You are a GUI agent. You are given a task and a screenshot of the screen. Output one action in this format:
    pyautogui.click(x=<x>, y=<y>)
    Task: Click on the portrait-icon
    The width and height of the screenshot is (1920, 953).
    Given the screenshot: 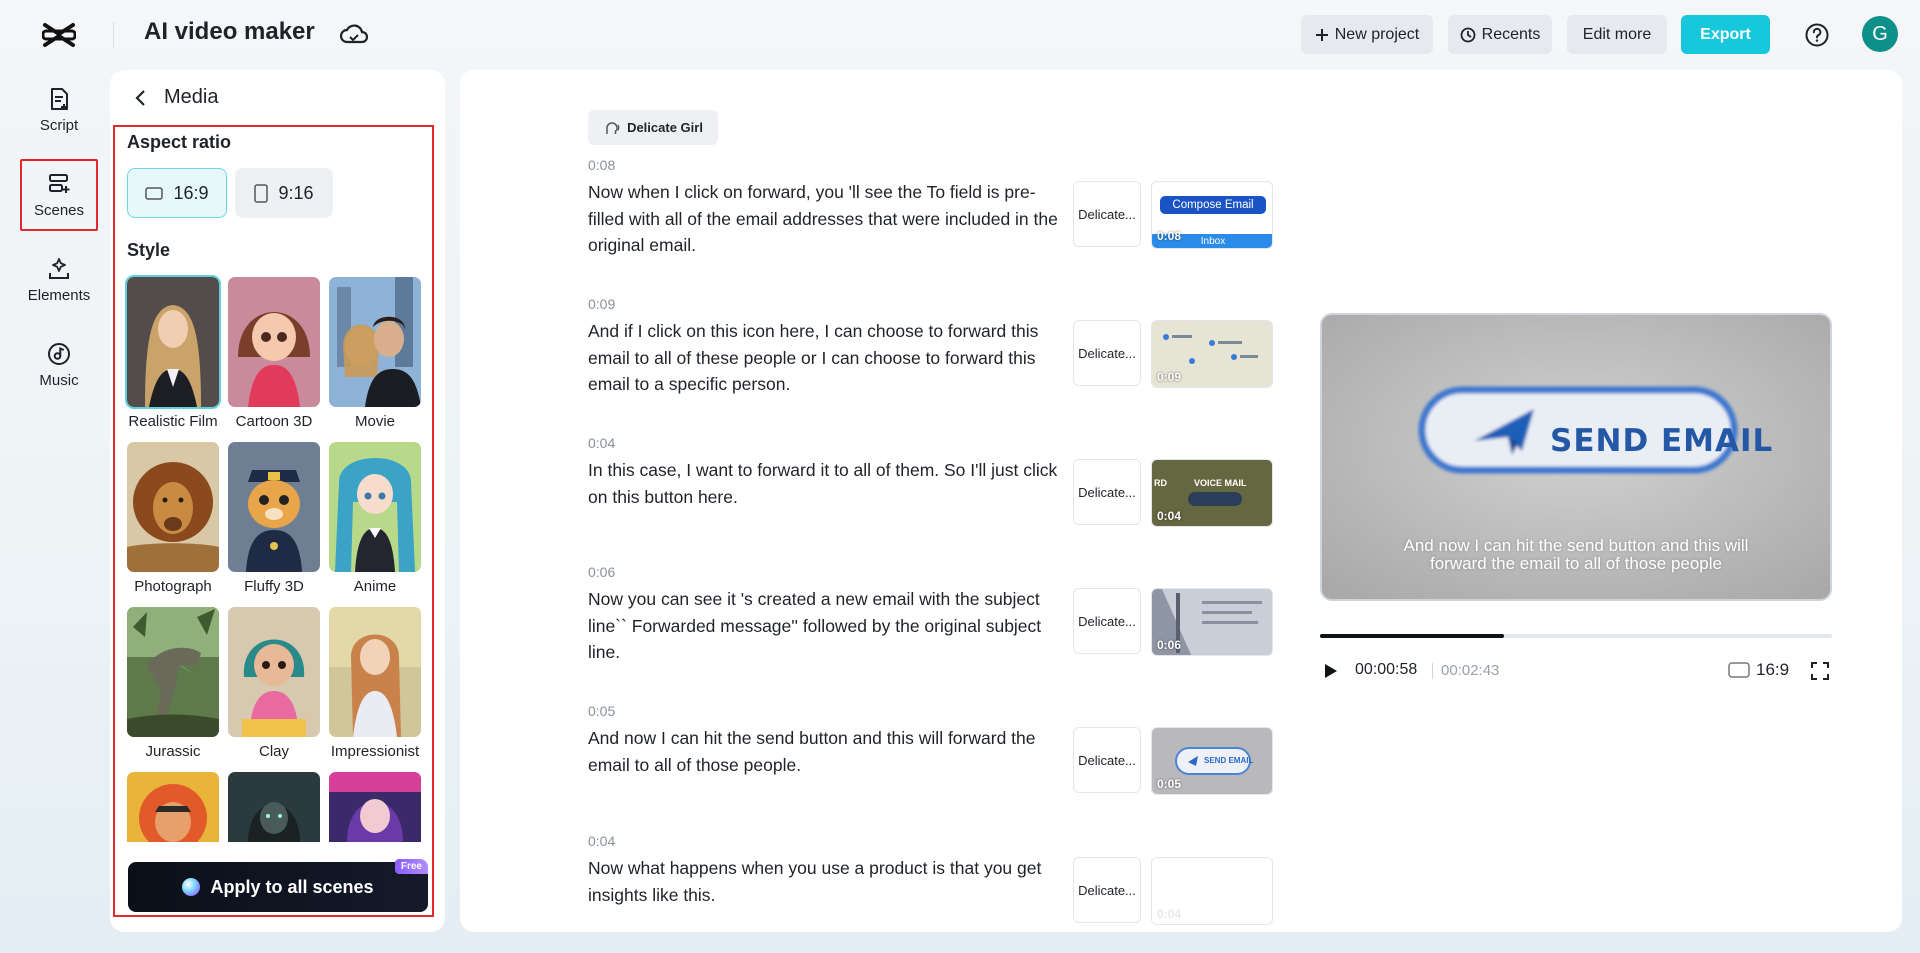 What is the action you would take?
    pyautogui.click(x=261, y=193)
    